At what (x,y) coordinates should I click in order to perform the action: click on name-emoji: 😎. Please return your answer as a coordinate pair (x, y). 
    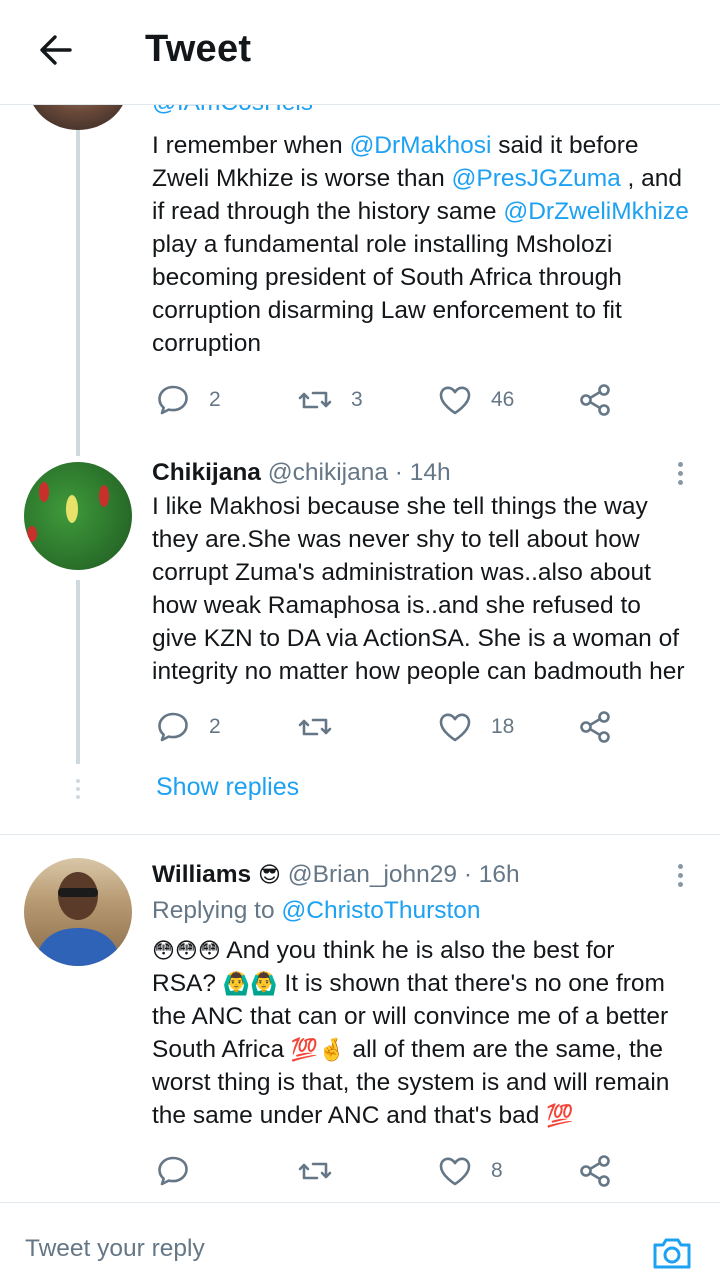
    Looking at the image, I should click on (269, 874).